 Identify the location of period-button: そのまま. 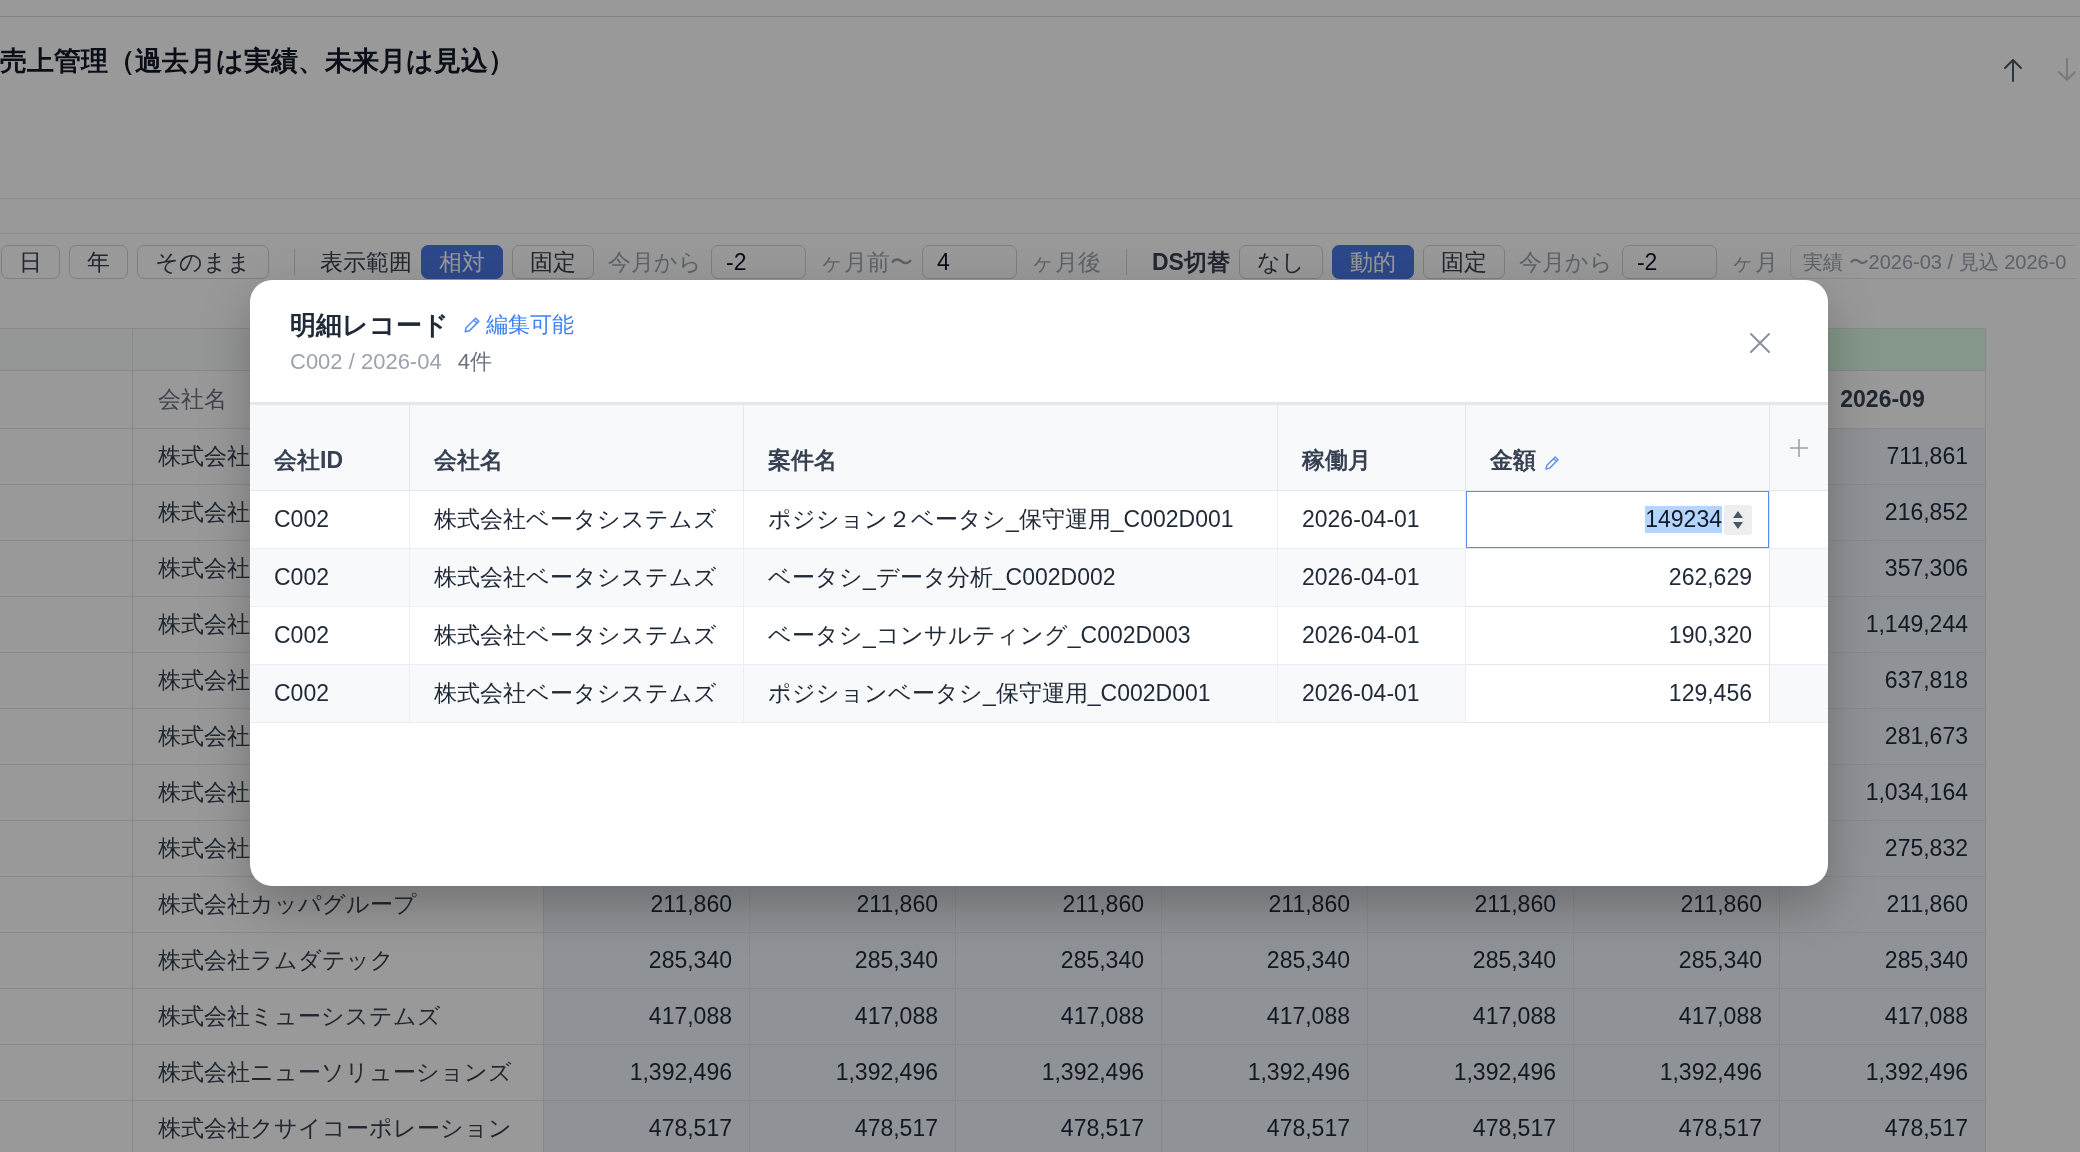
(203, 262).